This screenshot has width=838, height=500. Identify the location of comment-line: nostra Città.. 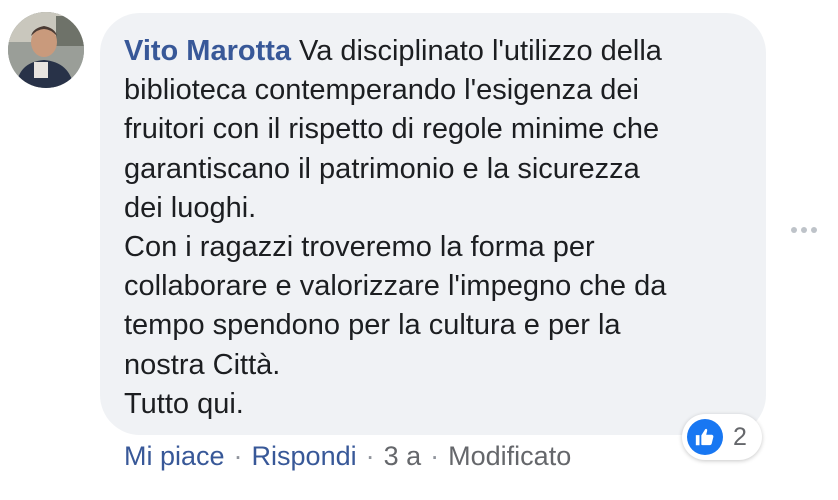
(202, 364).